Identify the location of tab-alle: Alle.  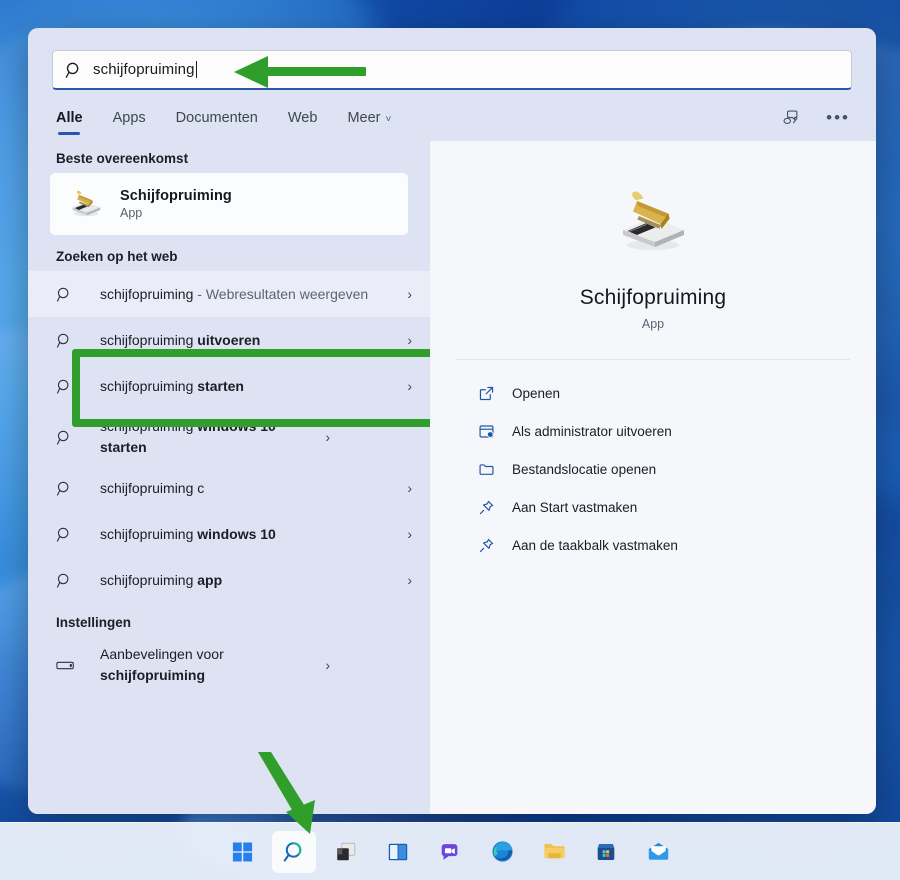
(69, 120).